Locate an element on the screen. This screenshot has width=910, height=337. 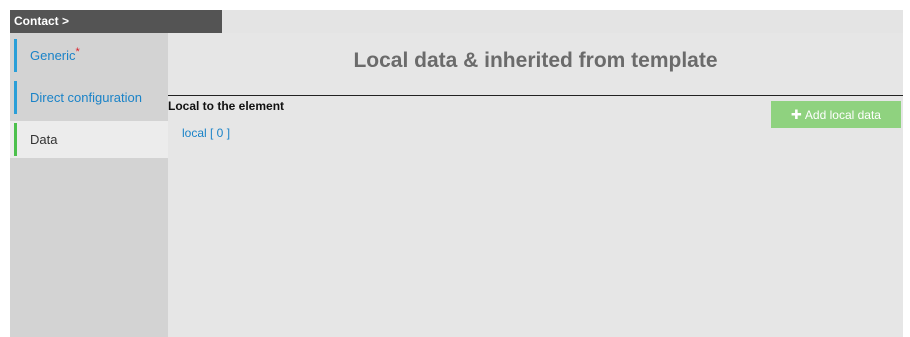
local-data-link: local [ 0 ] is located at coordinates (206, 133).